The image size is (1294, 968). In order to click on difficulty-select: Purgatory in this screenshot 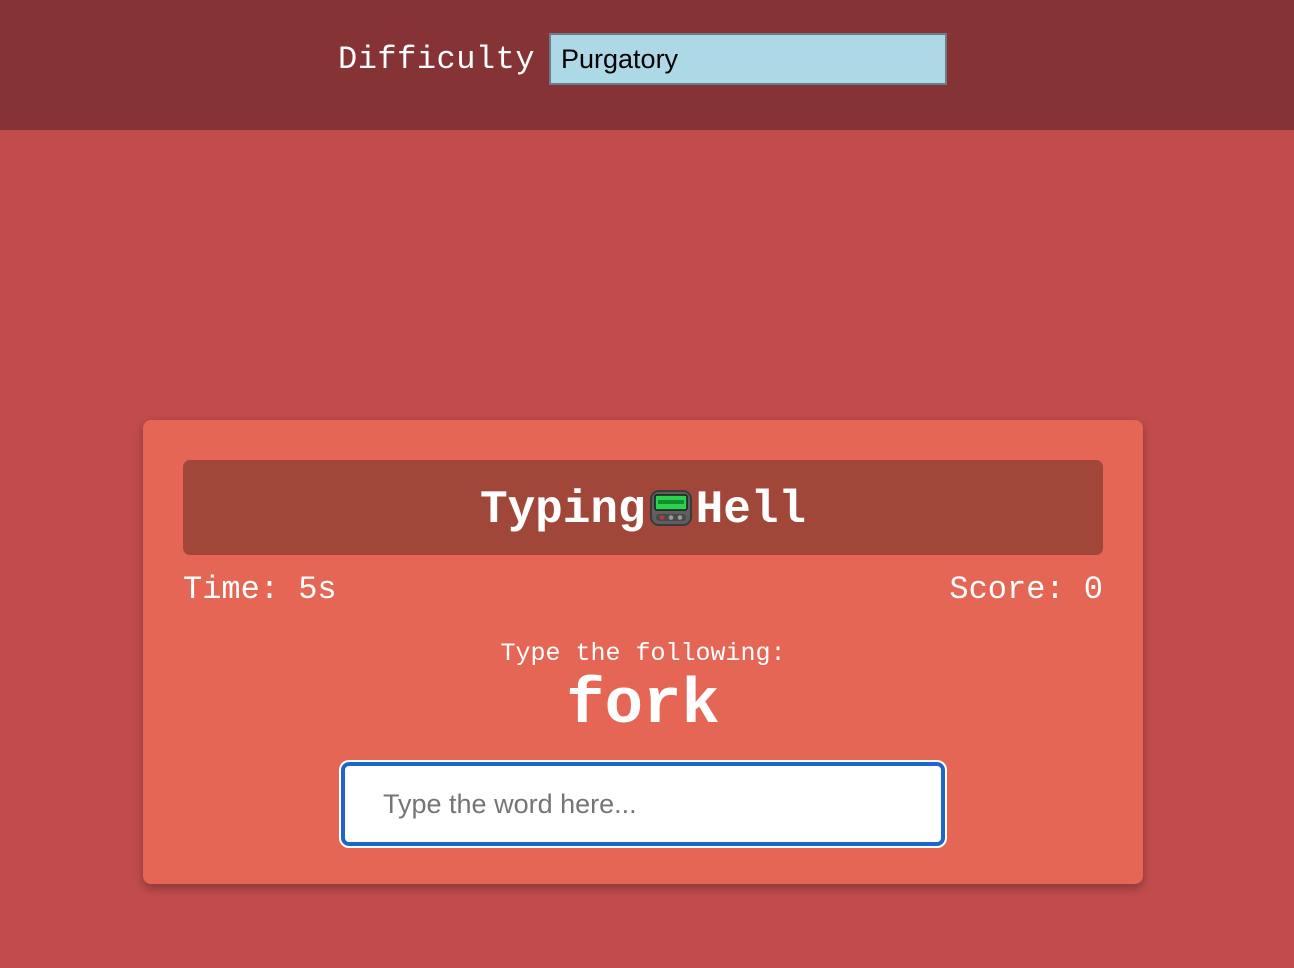, I will do `click(748, 59)`.